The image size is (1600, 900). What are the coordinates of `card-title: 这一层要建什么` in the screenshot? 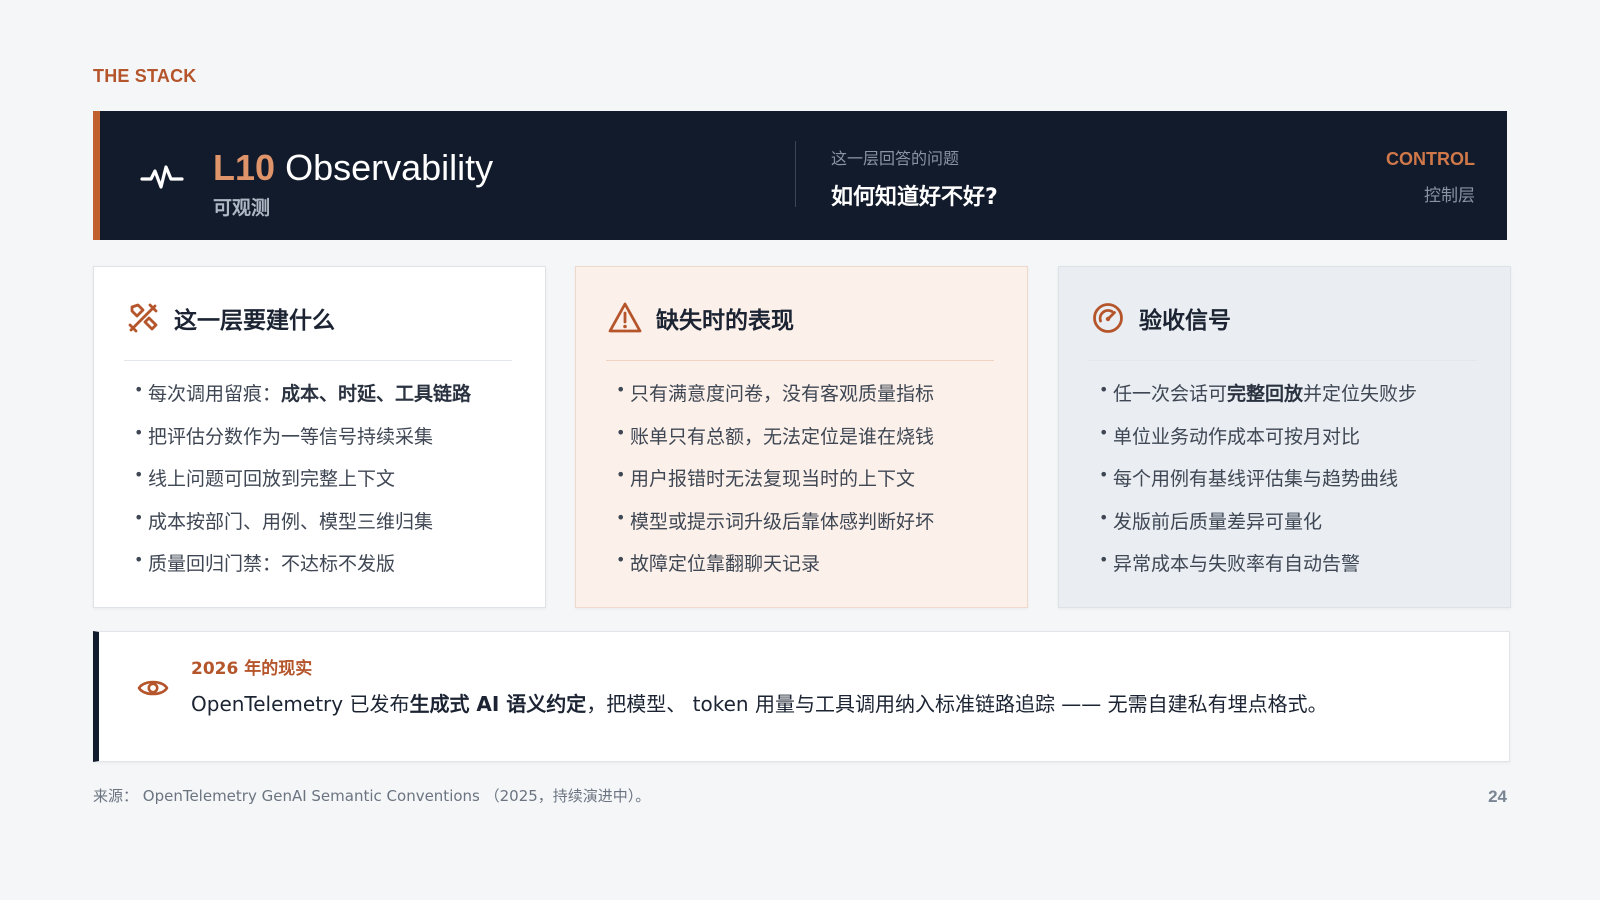 It's located at (254, 321).